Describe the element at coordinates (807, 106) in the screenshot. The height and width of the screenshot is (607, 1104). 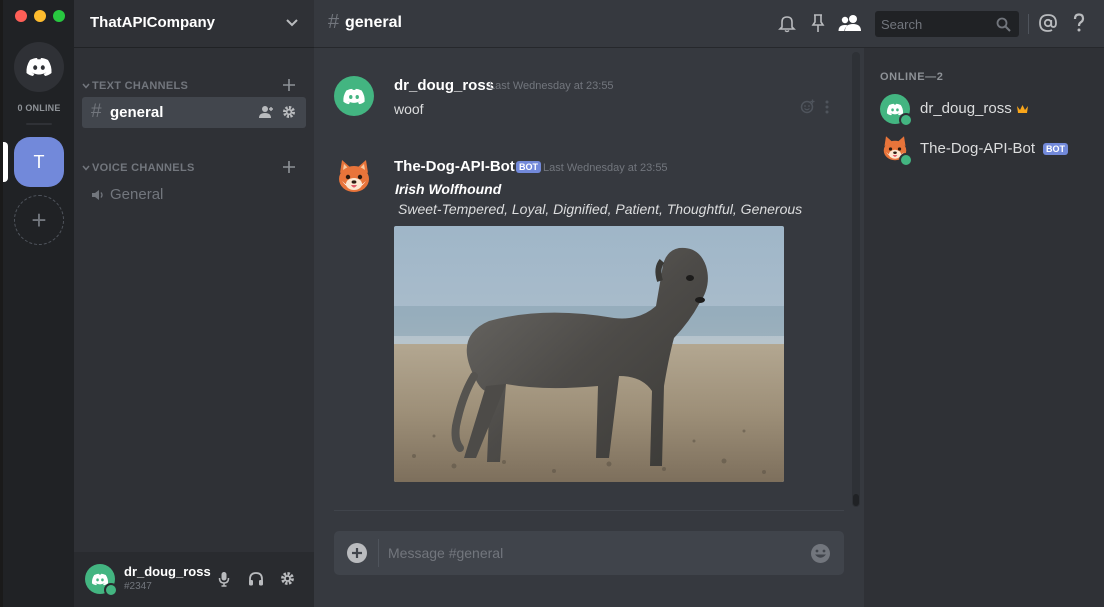
I see `add-reaction-icon` at that location.